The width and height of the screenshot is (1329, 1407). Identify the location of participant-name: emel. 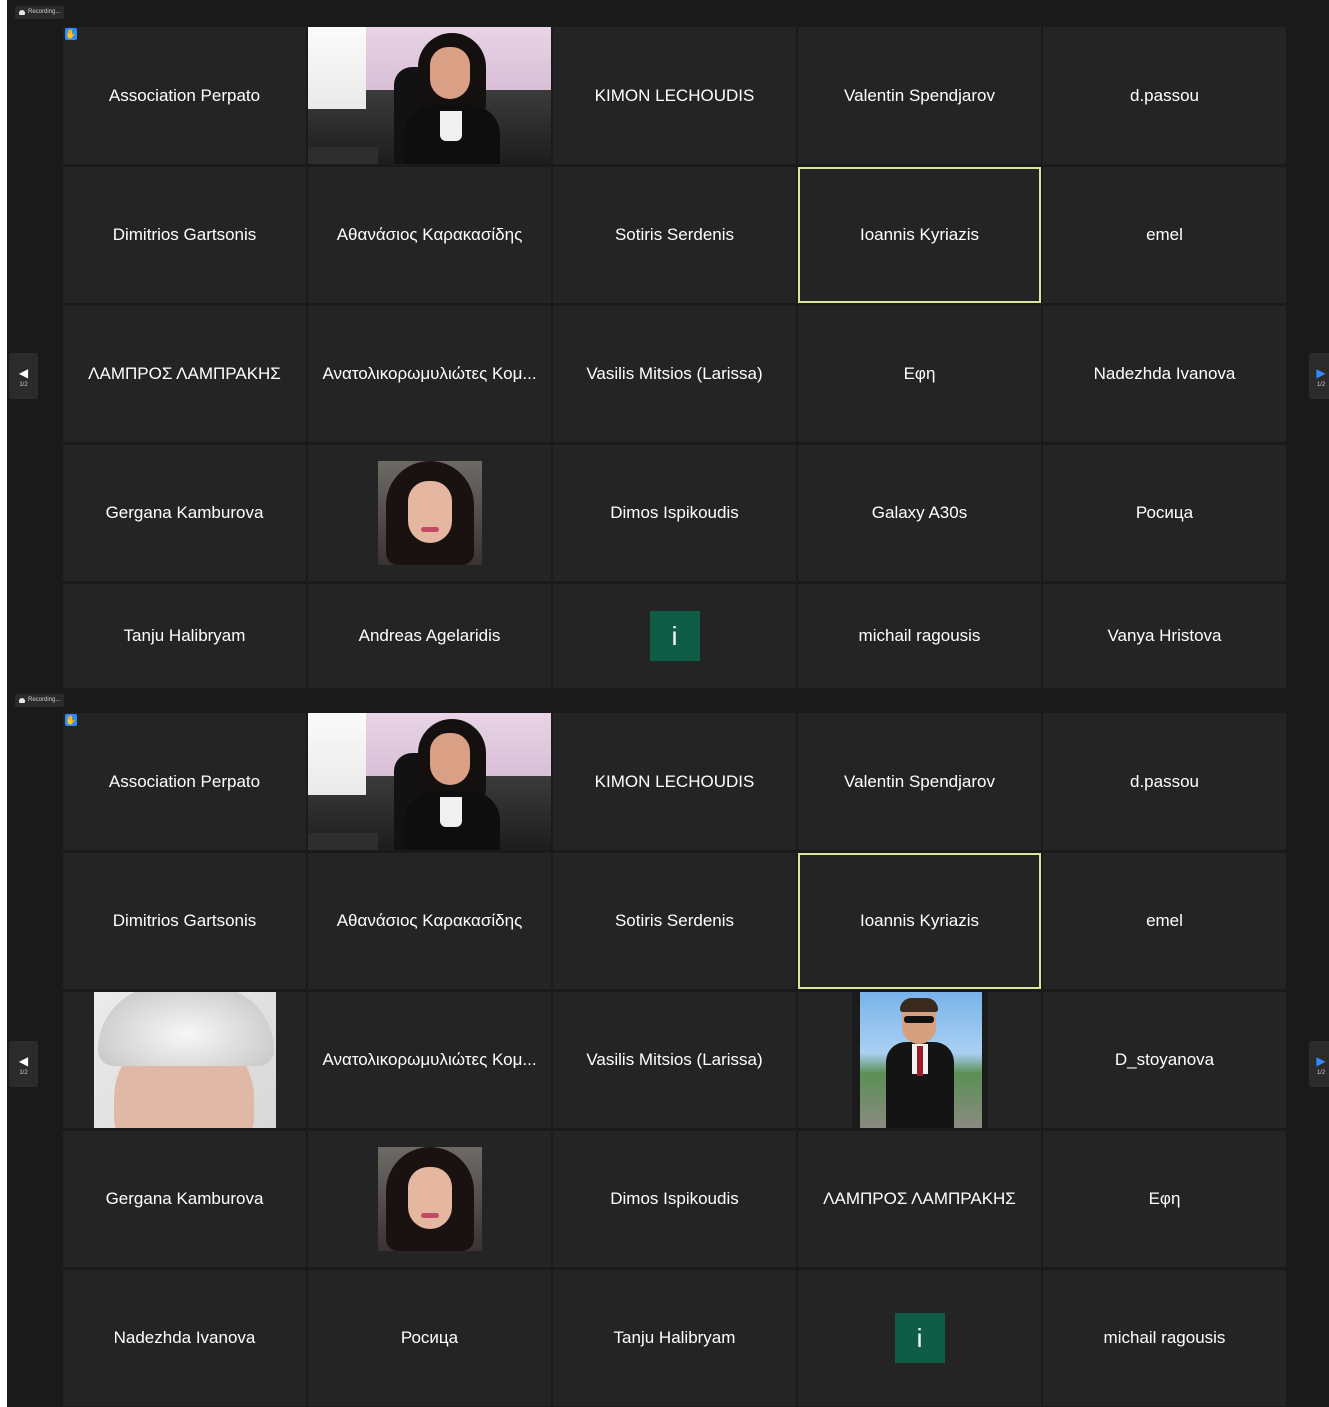
(1164, 920).